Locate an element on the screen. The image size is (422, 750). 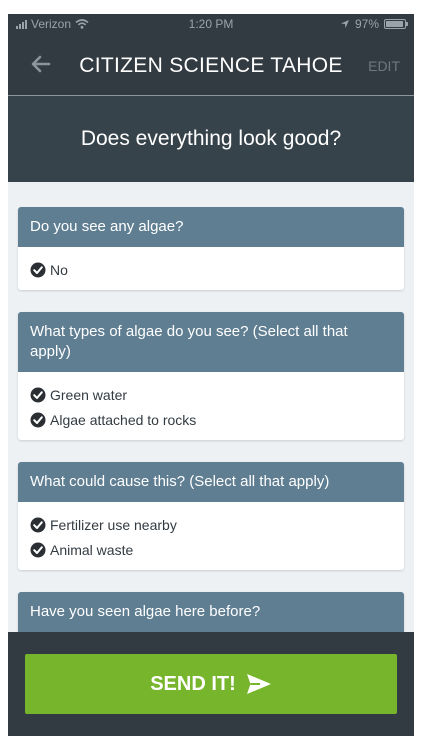
review-header: Does everything look good? is located at coordinates (211, 139).